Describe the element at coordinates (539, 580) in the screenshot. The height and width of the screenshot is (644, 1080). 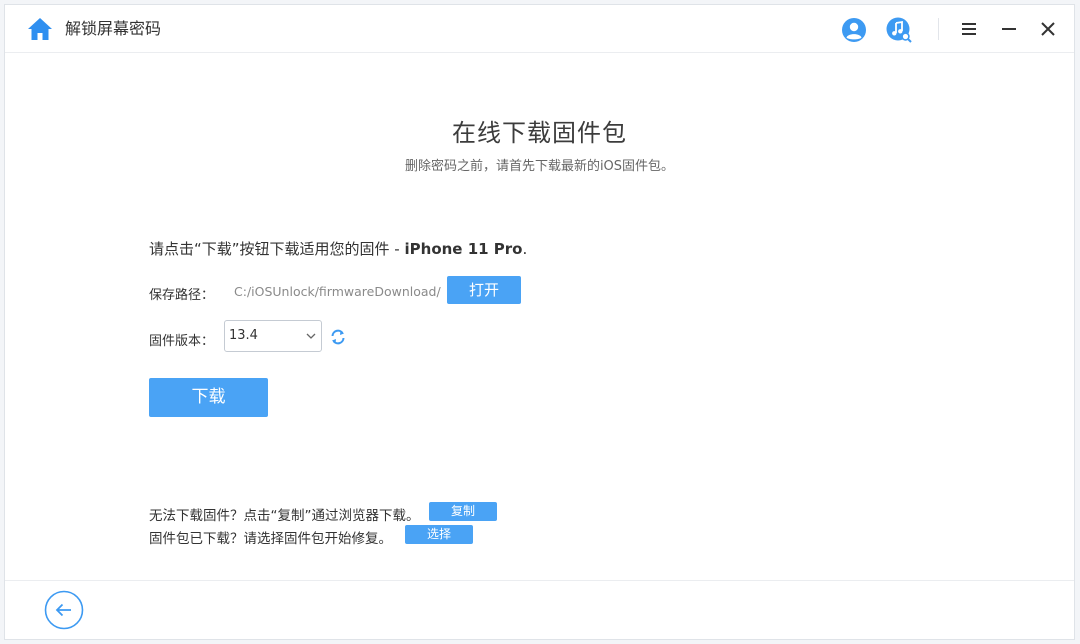
I see `bottom-divider` at that location.